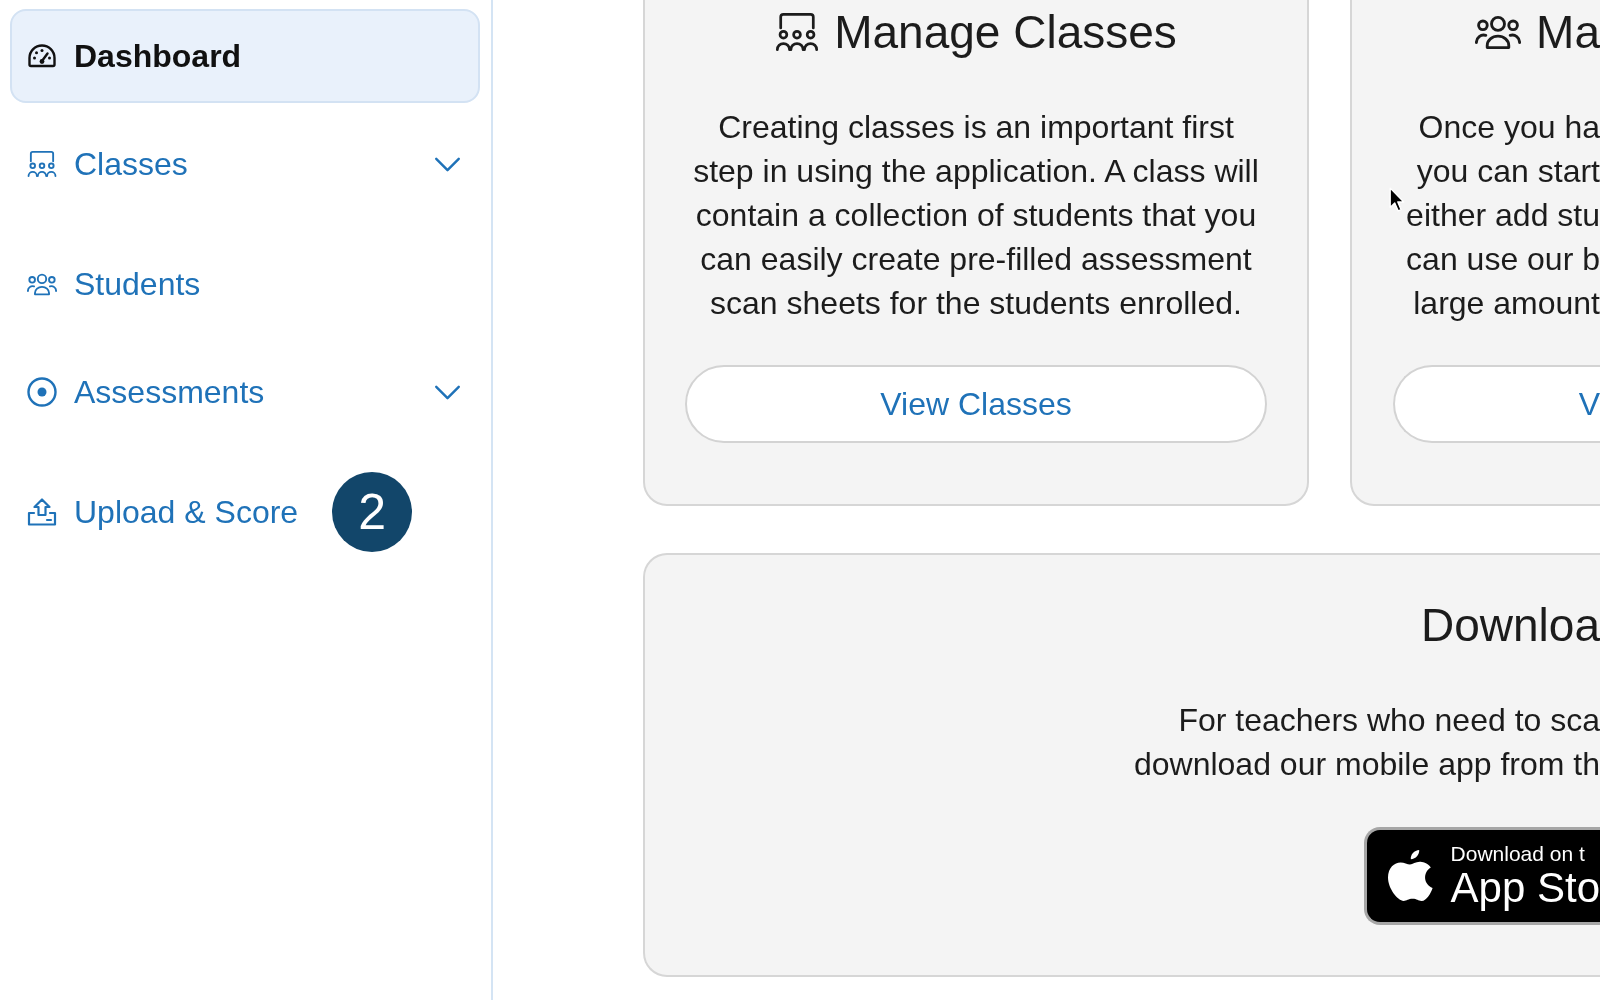  Describe the element at coordinates (1481, 876) in the screenshot. I see `store-download-button: Download on t App Sto` at that location.